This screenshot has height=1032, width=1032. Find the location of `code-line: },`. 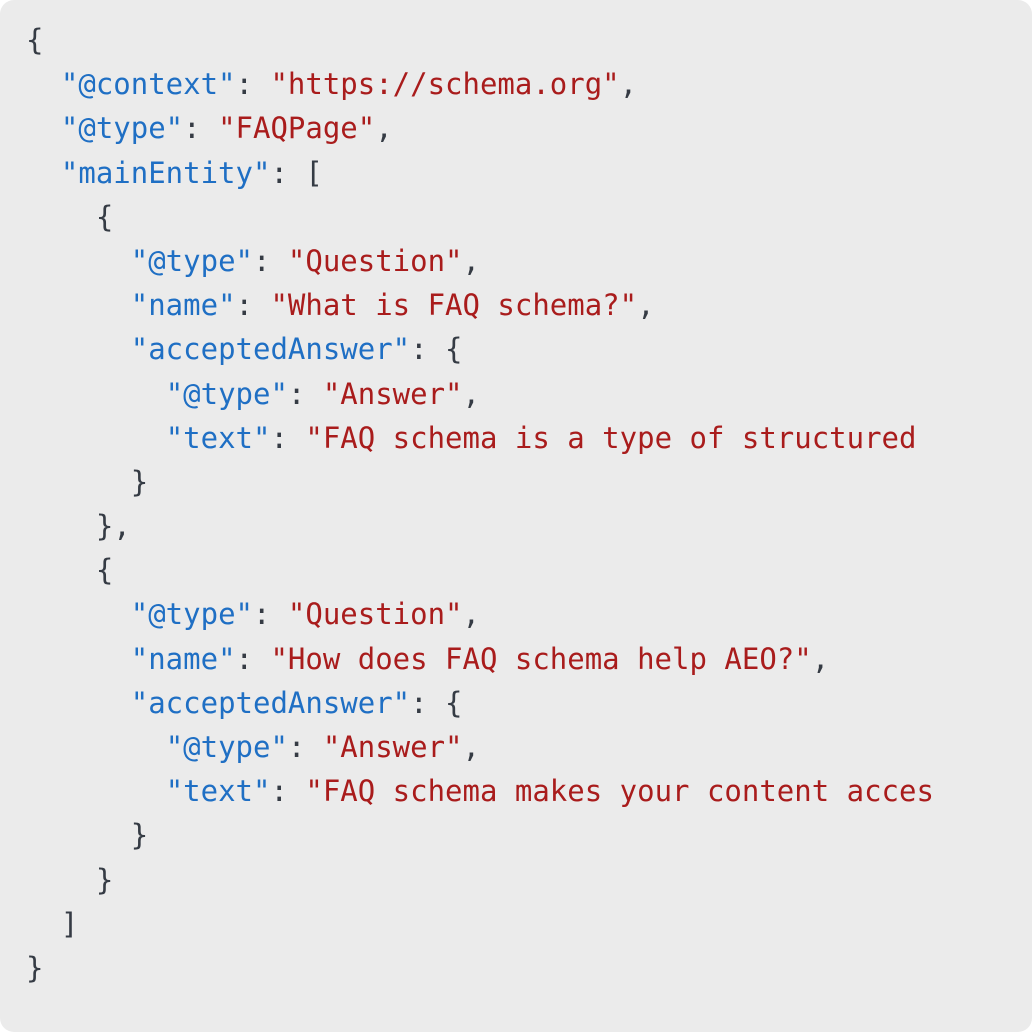

code-line: }, is located at coordinates (516, 526).